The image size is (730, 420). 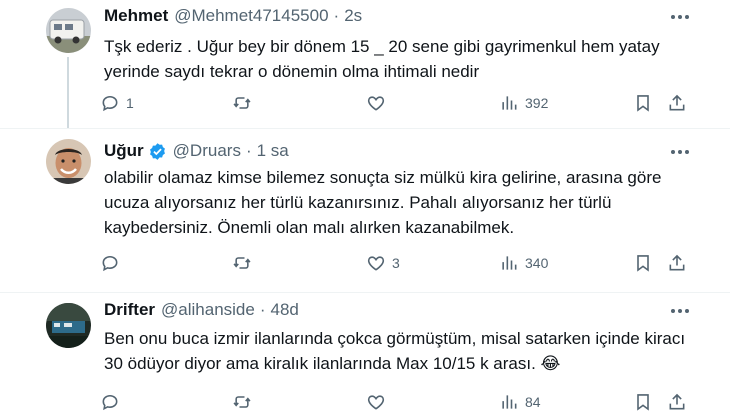 I want to click on avatar-drifter, so click(x=68, y=325).